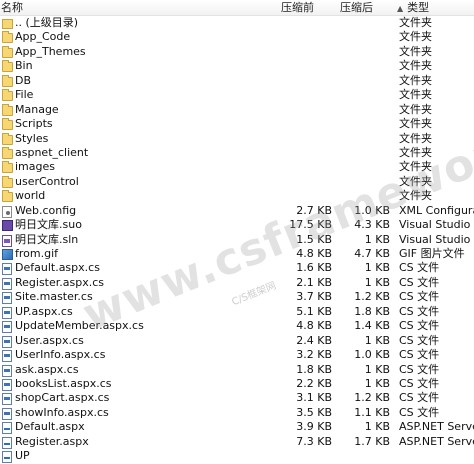  Describe the element at coordinates (237, 413) in the screenshot. I see `file-row: showInfo.aspx.cs 3.5 KB 1.1 KB CS 文件` at that location.